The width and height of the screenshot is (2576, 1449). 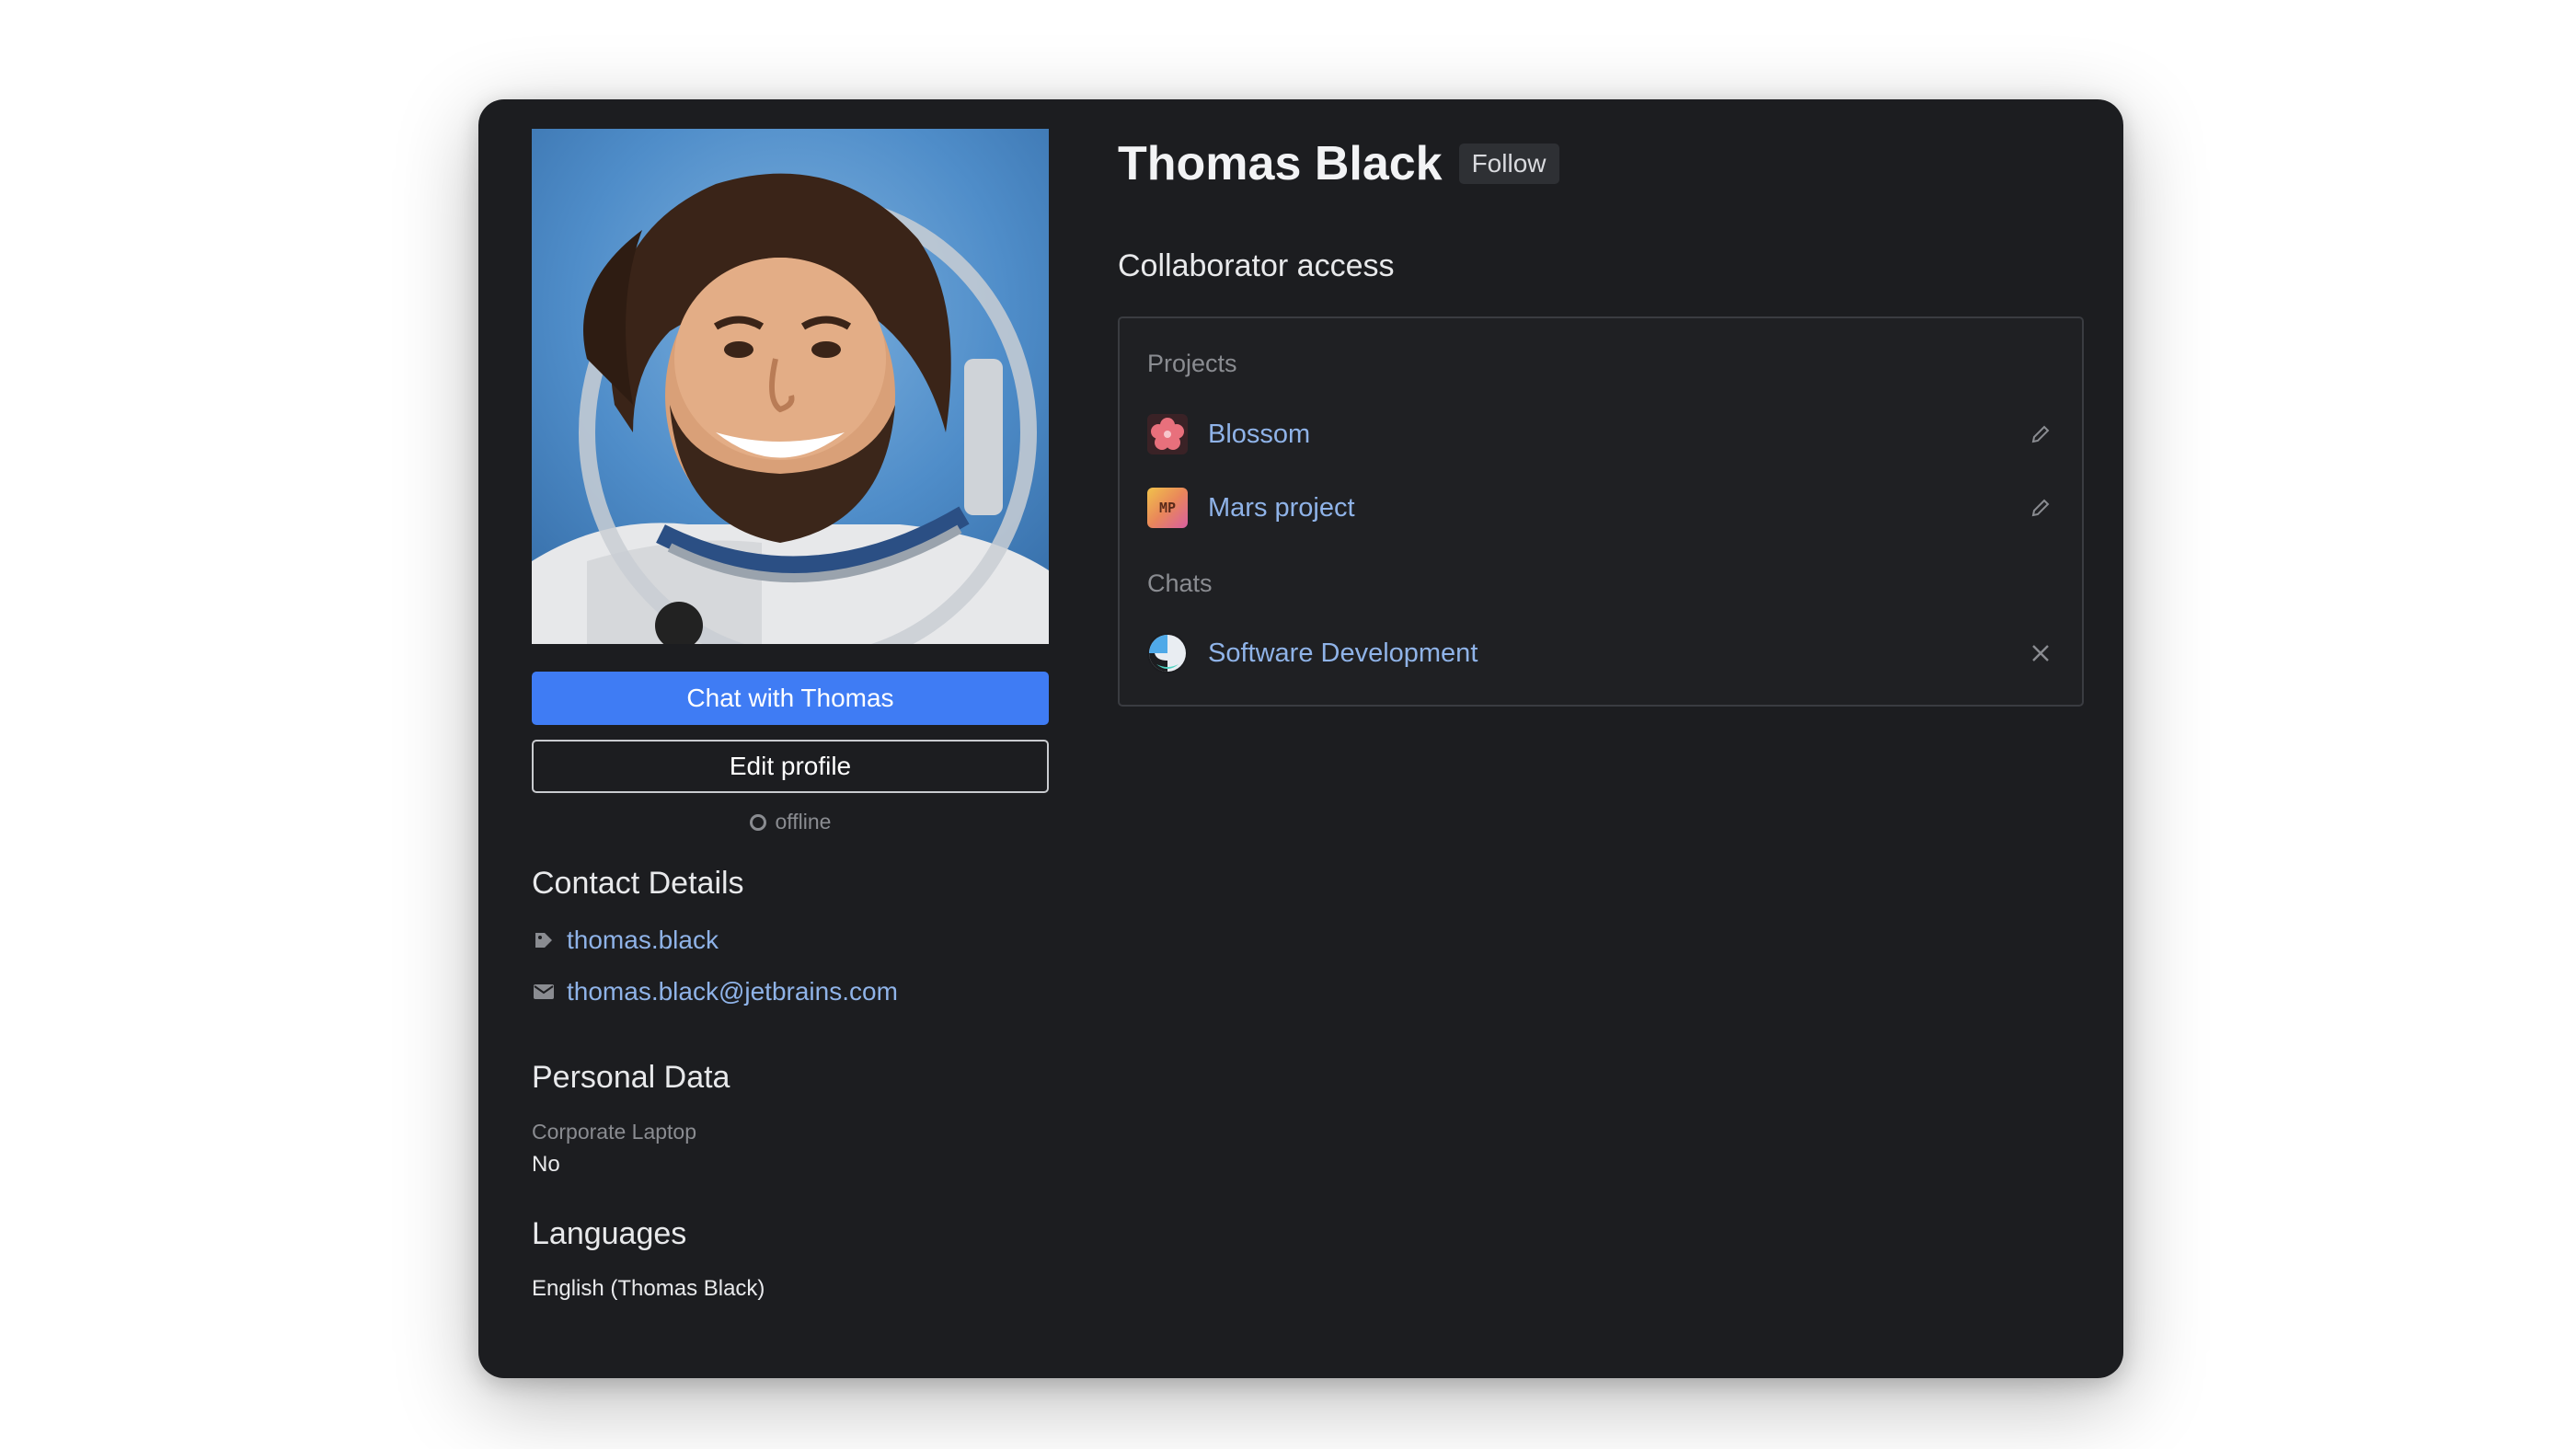 What do you see at coordinates (1617, 435) in the screenshot?
I see `project-name: Blossom` at bounding box center [1617, 435].